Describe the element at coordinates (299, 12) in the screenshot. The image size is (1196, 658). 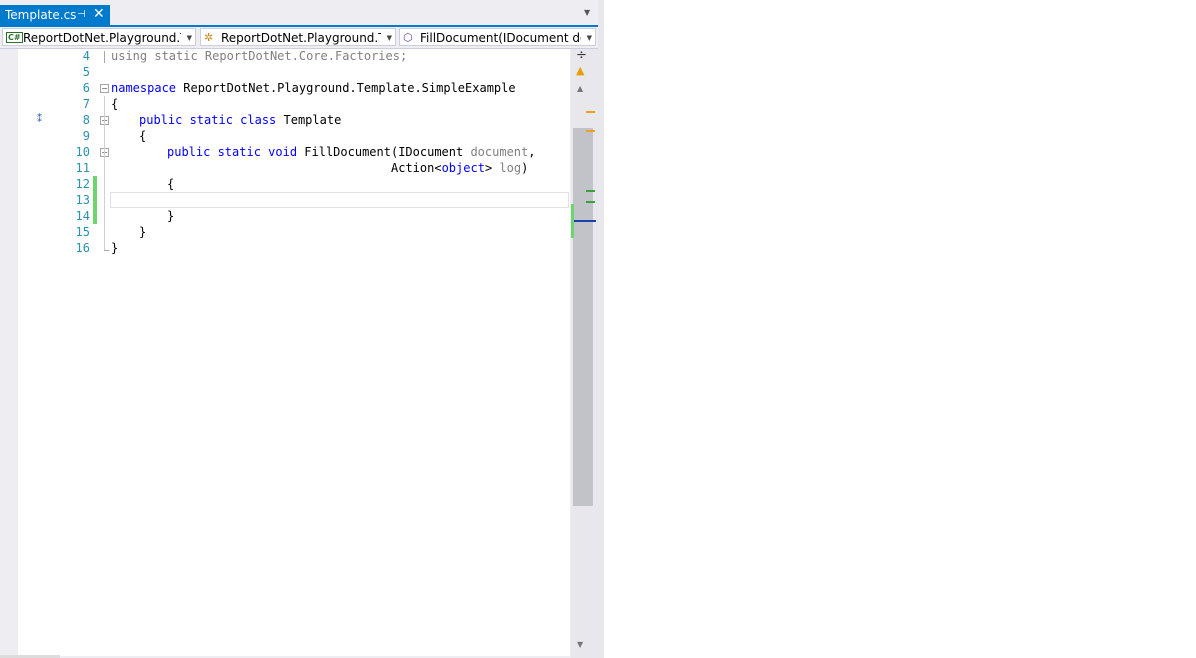
I see `document-tab-bar: Template.cs ⊣ ✕ ▼` at that location.